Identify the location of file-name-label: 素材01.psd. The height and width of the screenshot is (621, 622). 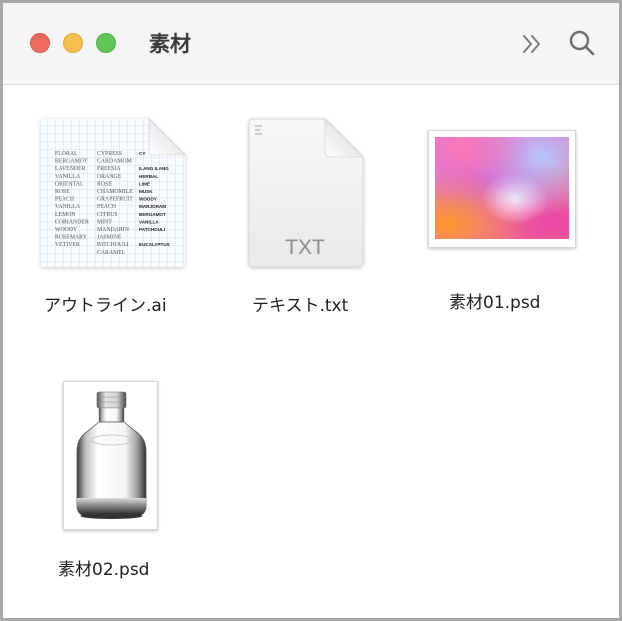
(495, 303).